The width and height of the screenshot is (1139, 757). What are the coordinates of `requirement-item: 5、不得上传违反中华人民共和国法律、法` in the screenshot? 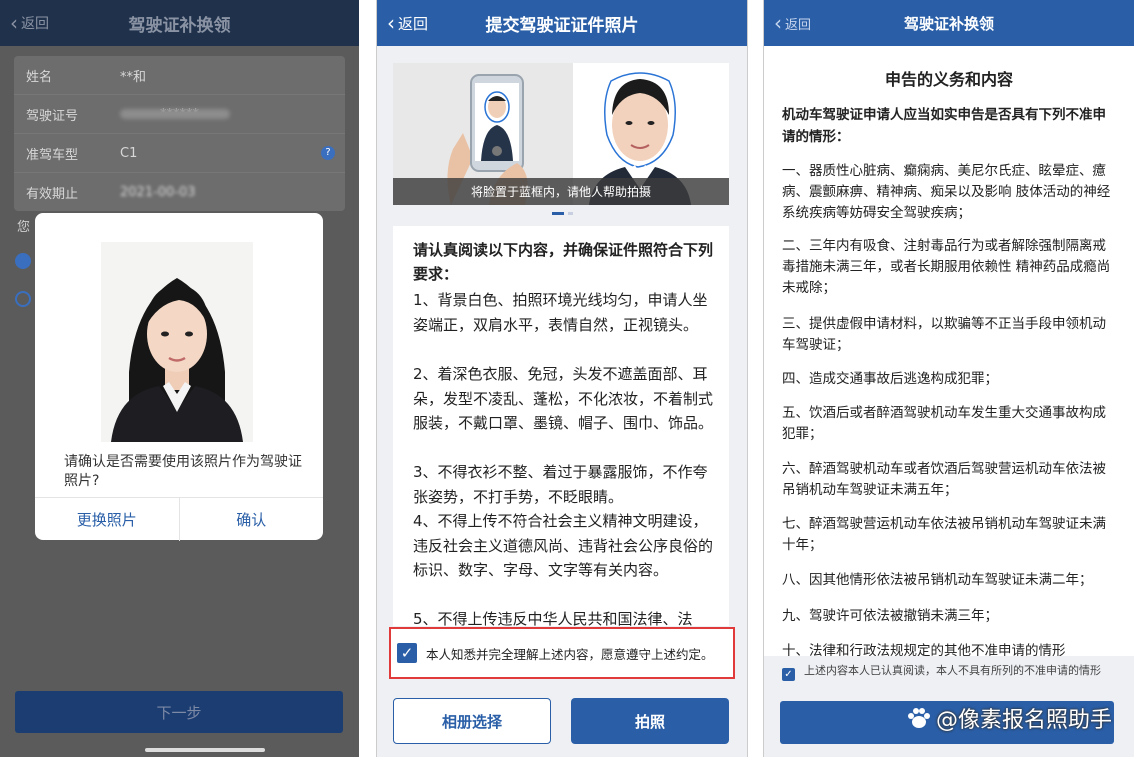 It's located at (553, 618).